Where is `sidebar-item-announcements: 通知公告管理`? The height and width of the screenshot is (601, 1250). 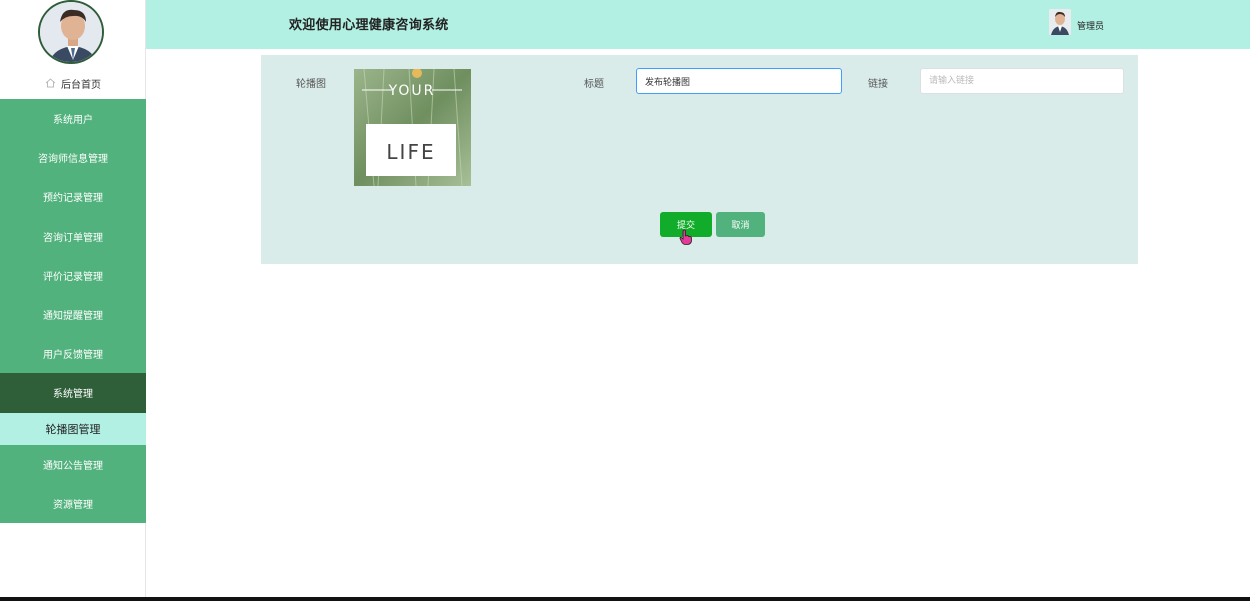 sidebar-item-announcements: 通知公告管理 is located at coordinates (73, 464).